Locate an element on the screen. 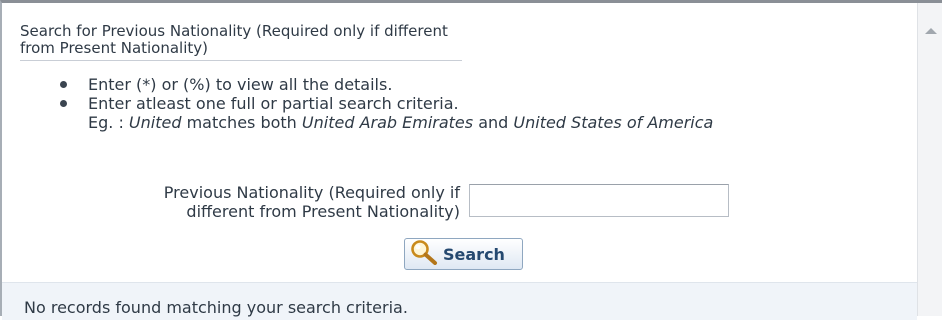 This screenshot has height=320, width=942. magnifier-icon is located at coordinates (424, 252).